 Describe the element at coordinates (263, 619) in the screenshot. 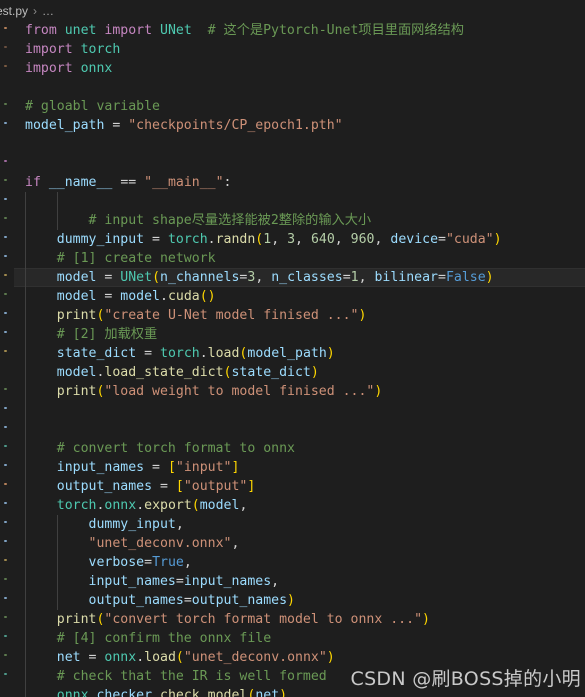

I see `code-token: "convert torch format model to onnx ..."` at that location.